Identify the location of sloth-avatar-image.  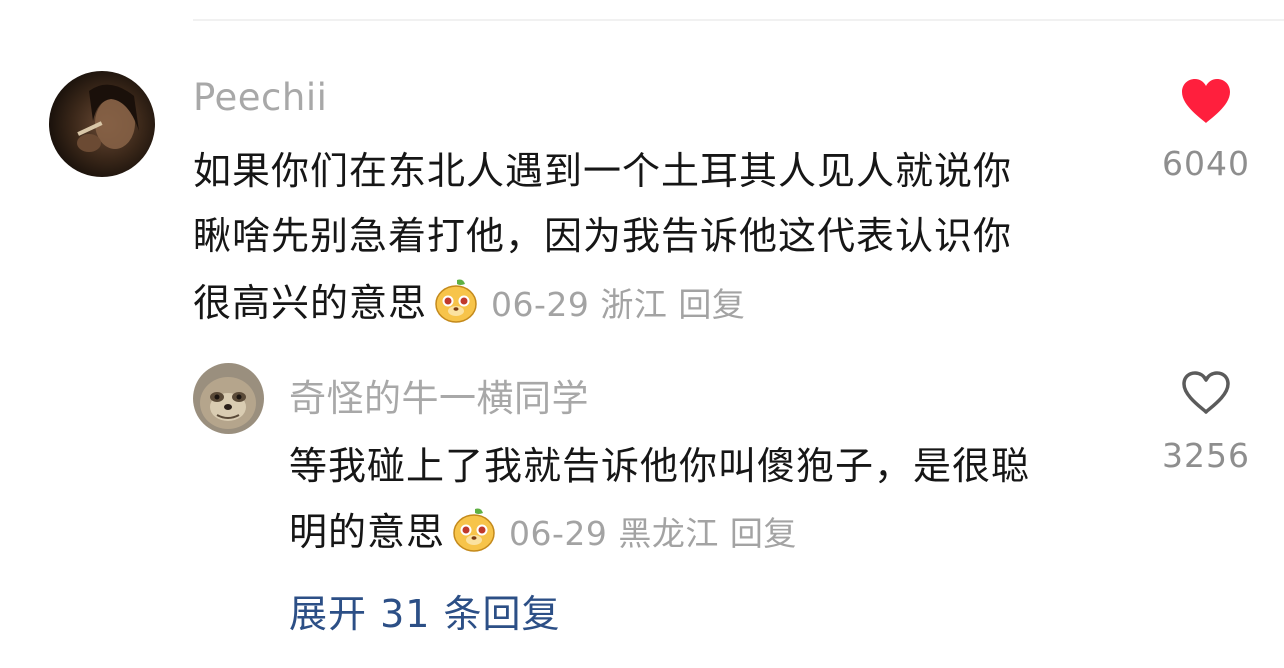
(228, 398).